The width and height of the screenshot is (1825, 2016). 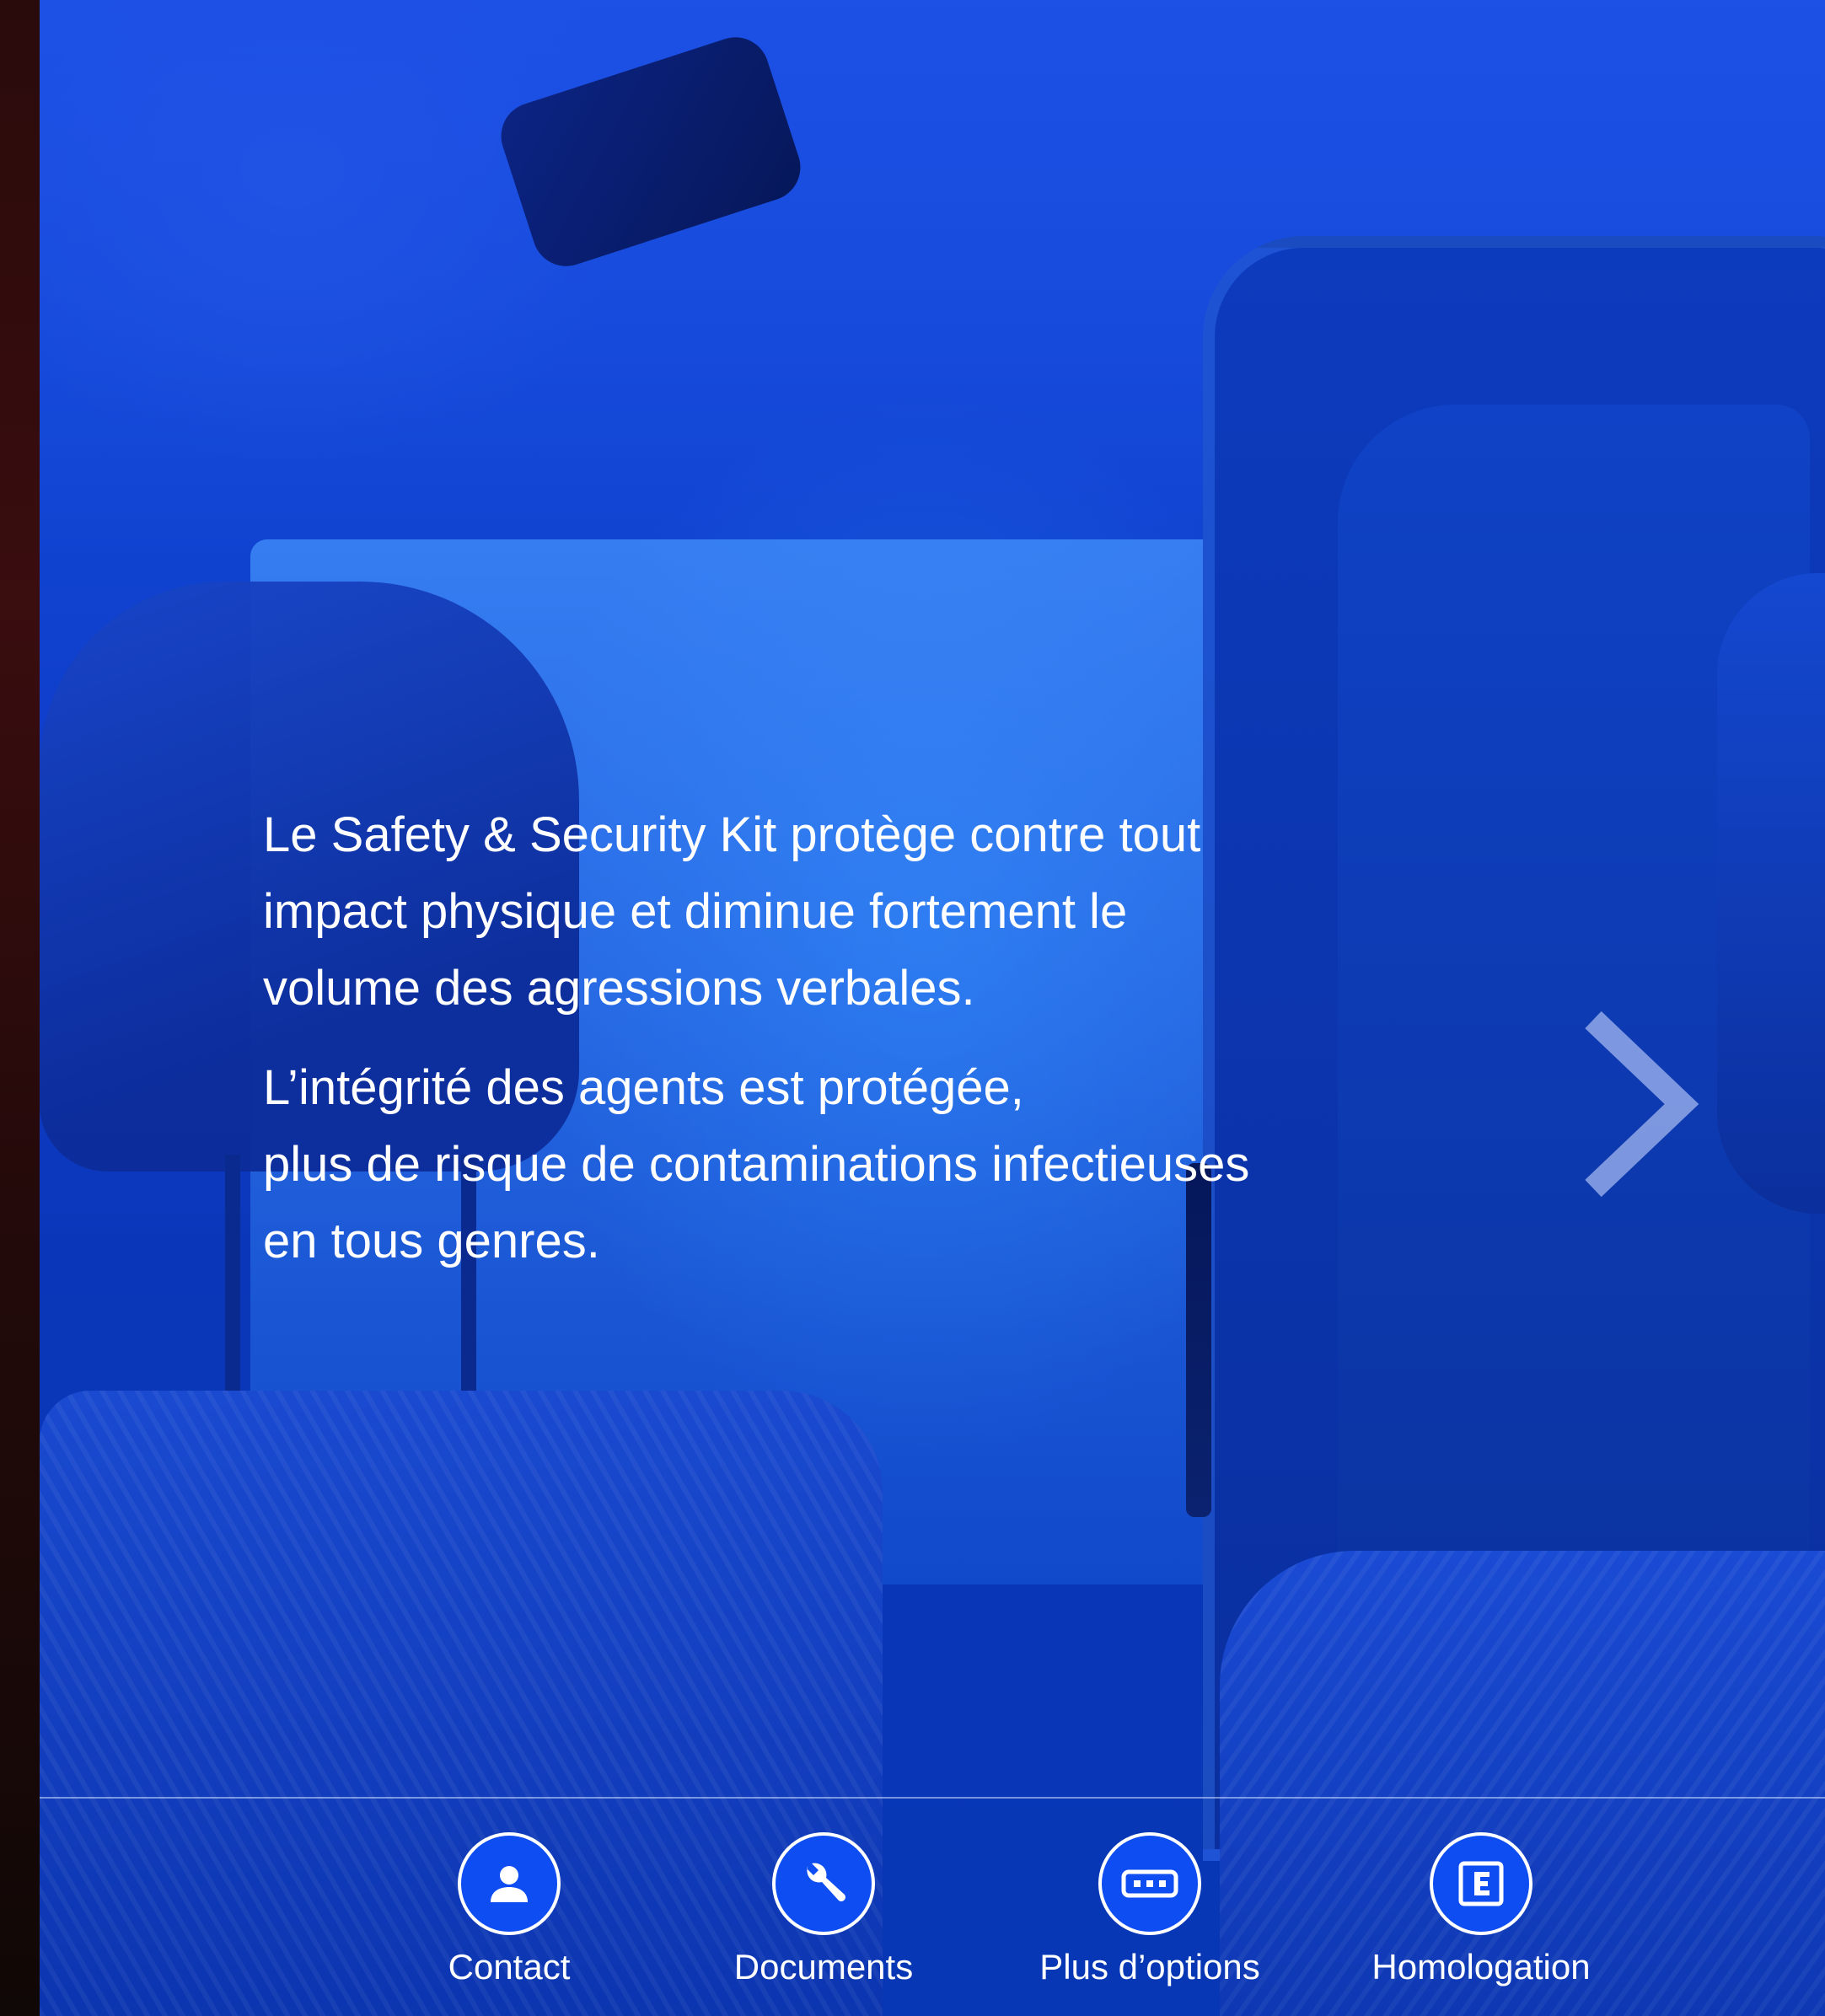 I want to click on nav-homologation-button: Homologation, so click(x=1481, y=1910).